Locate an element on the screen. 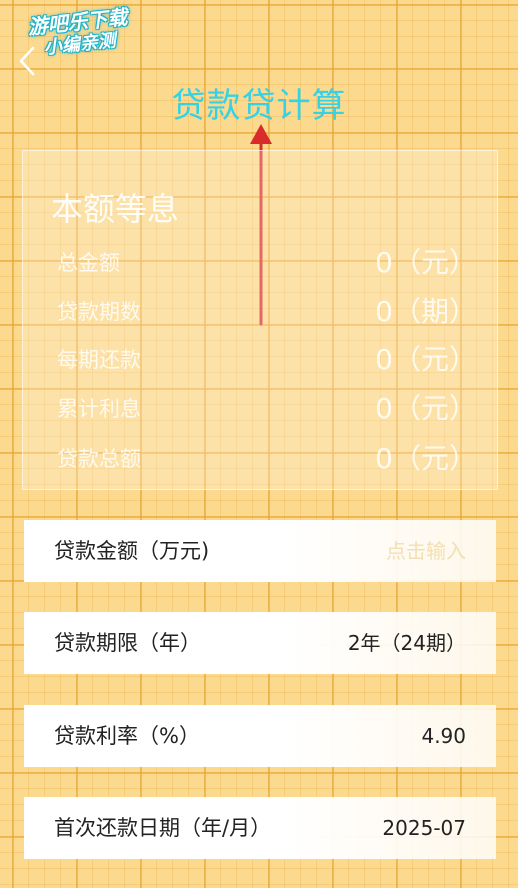  summary-row-per-period: 每期还款 0（元） is located at coordinates (267, 360).